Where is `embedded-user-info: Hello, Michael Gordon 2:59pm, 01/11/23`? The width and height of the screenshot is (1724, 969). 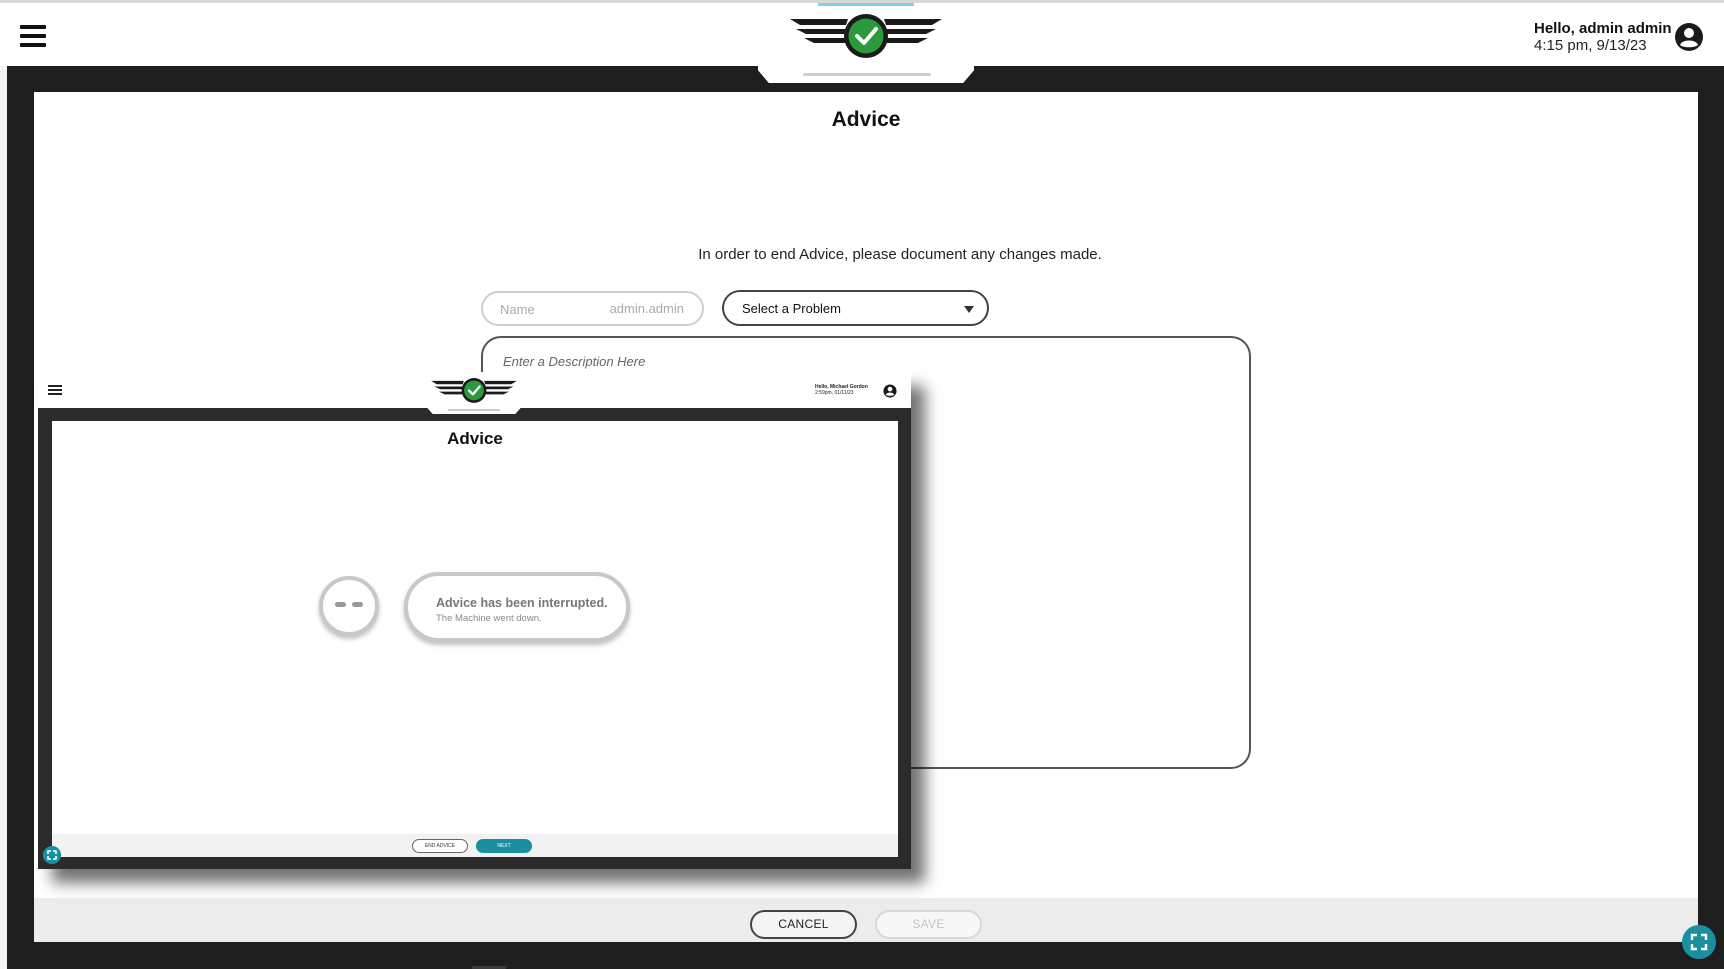
embedded-user-info: Hello, Michael Gordon 2:59pm, 01/11/23 is located at coordinates (841, 390).